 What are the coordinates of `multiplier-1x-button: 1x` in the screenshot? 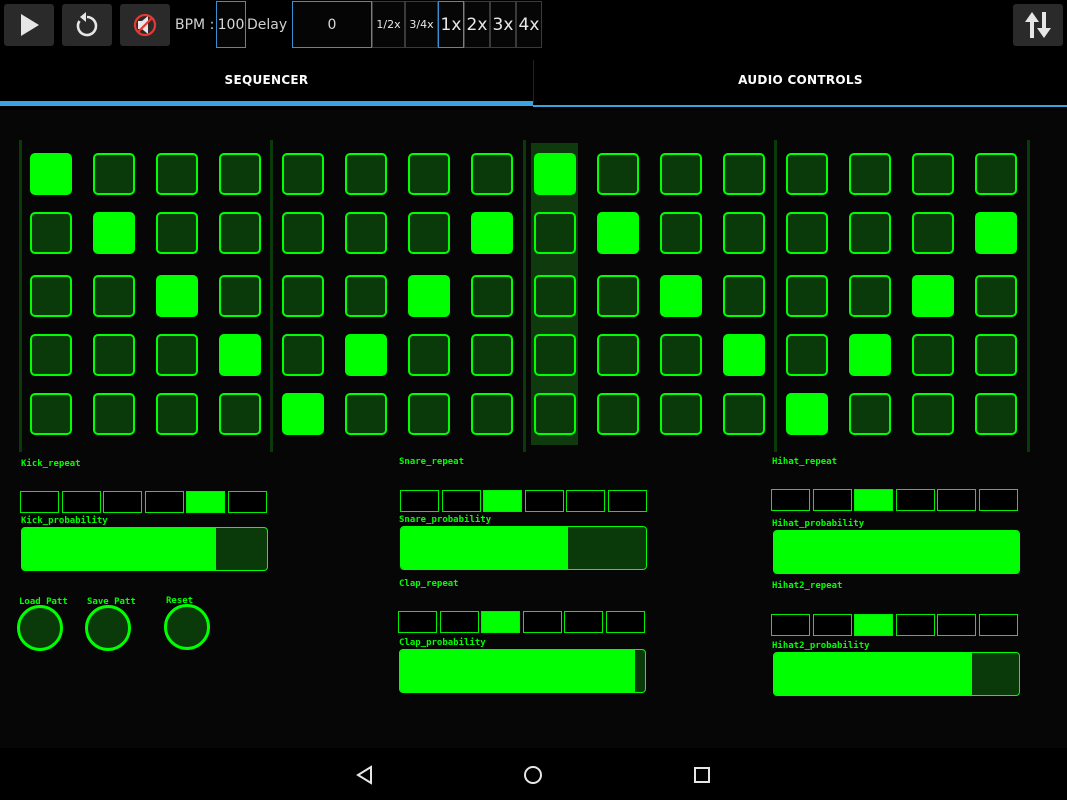 It's located at (451, 24).